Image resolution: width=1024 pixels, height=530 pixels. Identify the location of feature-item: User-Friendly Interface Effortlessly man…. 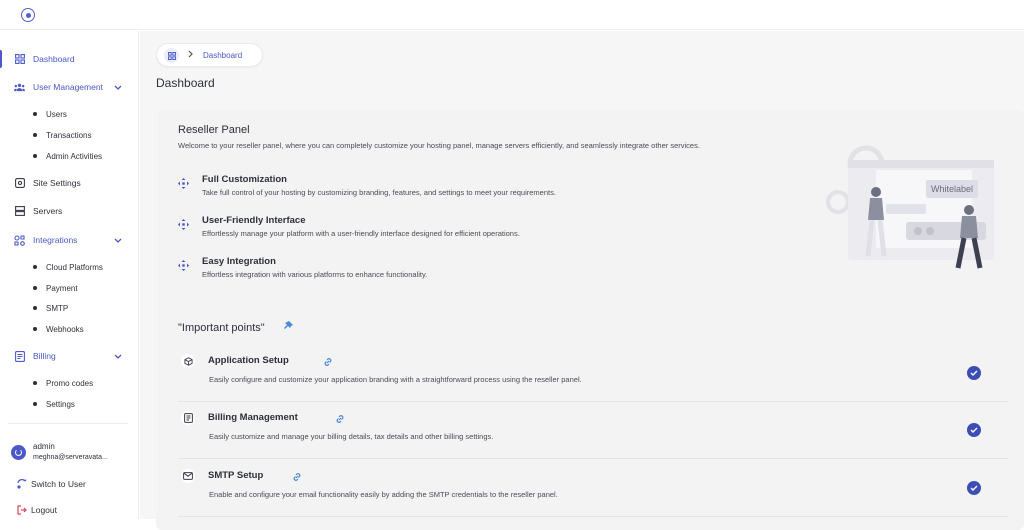
(438, 228).